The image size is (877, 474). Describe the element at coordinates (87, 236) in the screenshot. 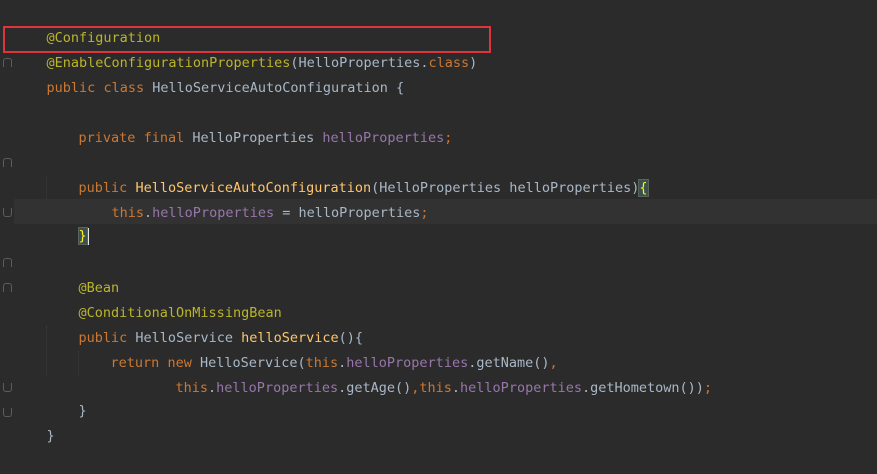

I see `text-caret` at that location.